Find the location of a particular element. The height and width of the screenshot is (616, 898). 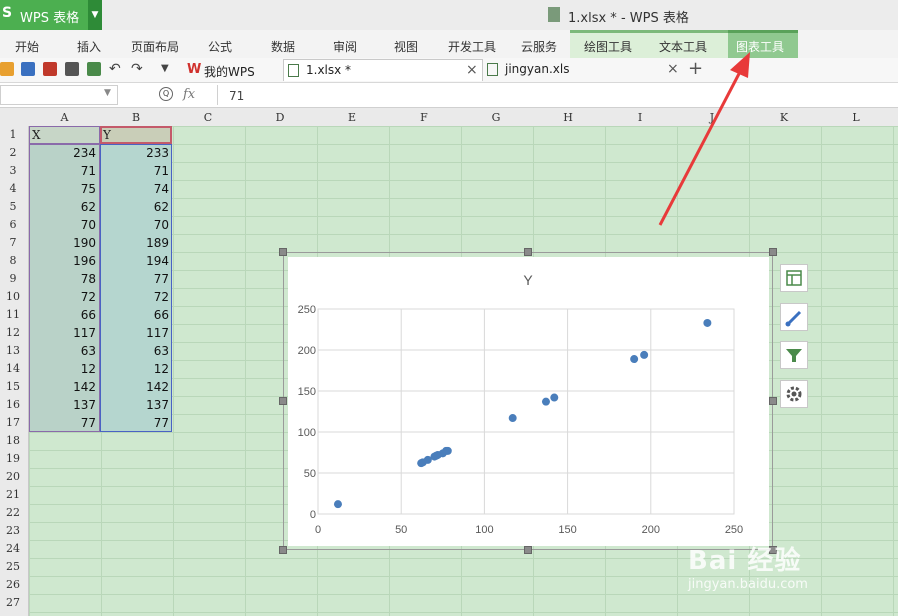

app-menu-dropdown-icon: ▼ is located at coordinates (95, 15).